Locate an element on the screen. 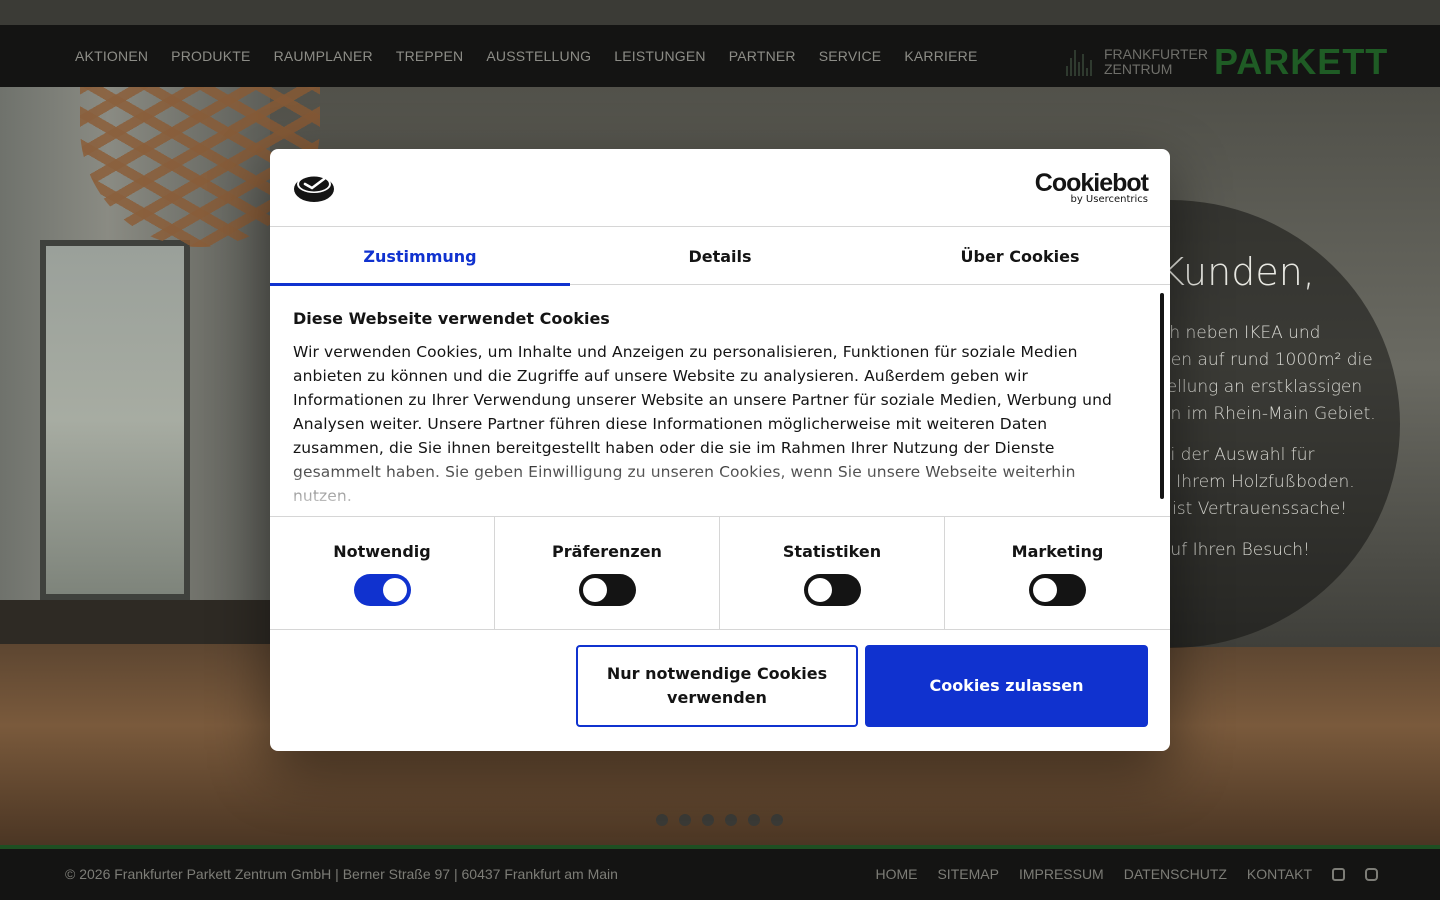 This screenshot has width=1440, height=900. dialog-heading: Diese Webseite verwendet Cookies is located at coordinates (451, 318).